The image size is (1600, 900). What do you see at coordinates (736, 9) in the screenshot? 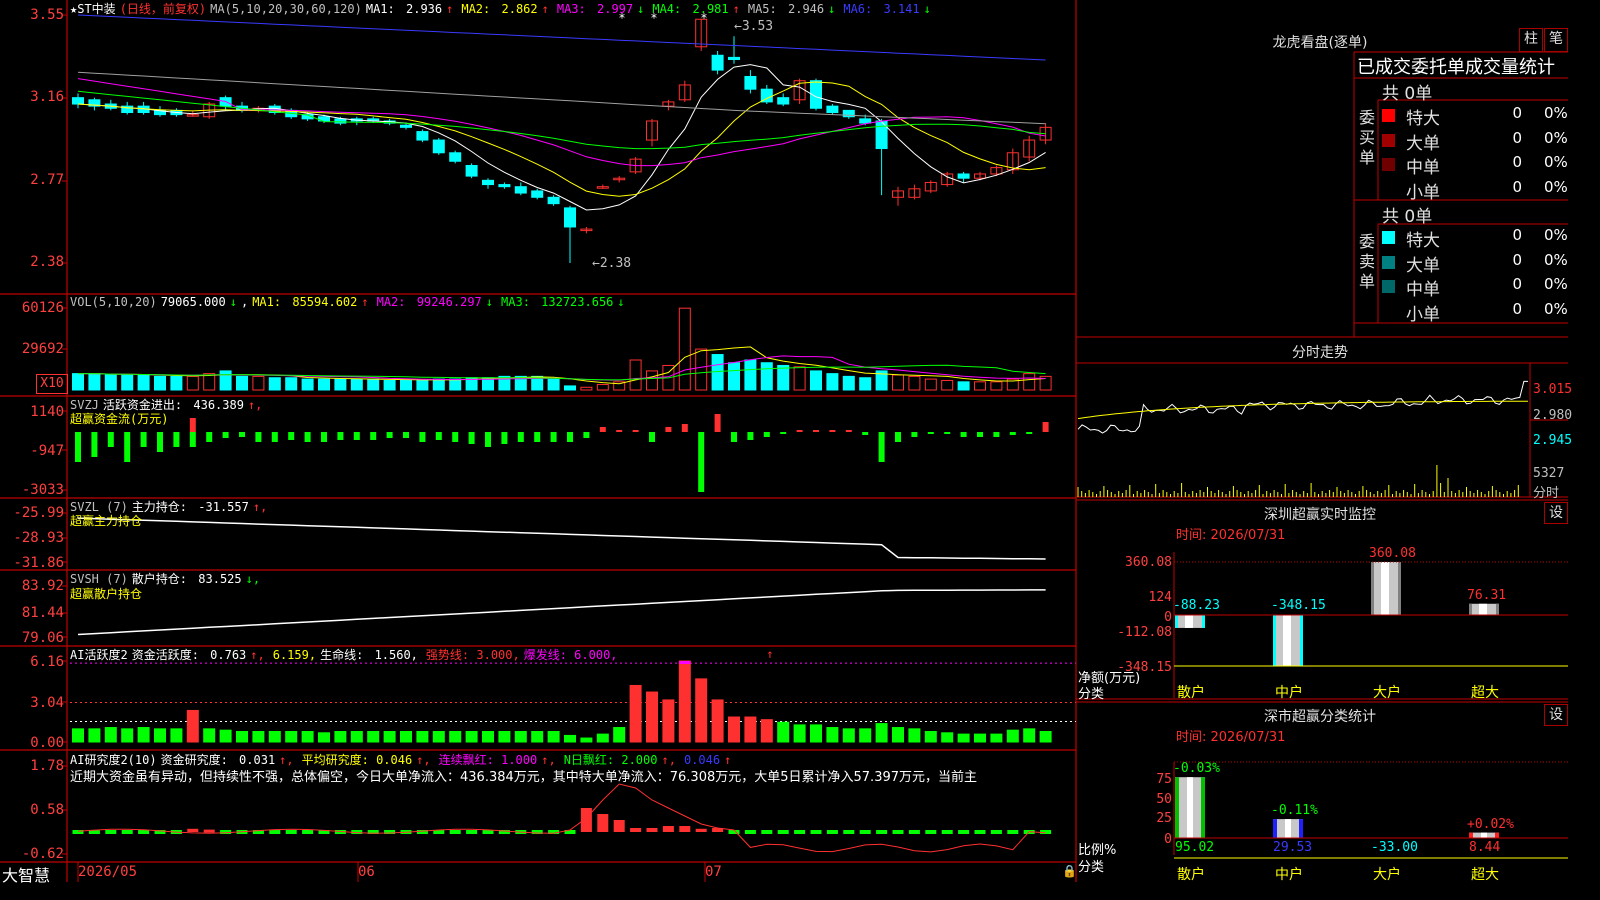
I see `ma-arrow: ↑` at bounding box center [736, 9].